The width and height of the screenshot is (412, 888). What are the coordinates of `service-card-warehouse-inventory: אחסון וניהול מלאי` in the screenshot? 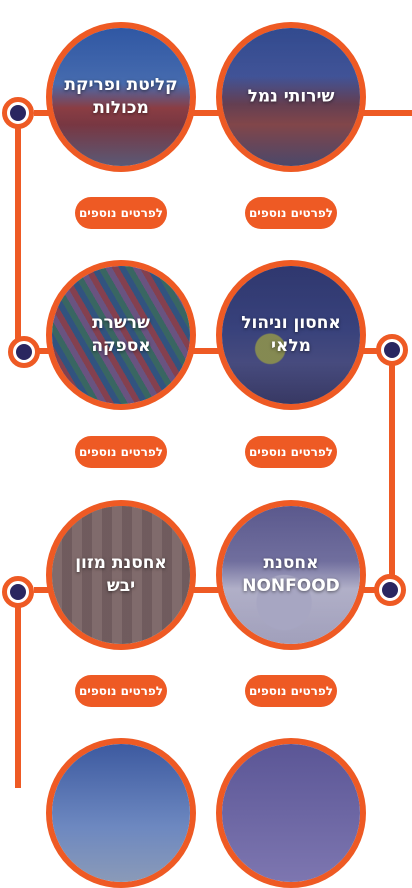 It's located at (291, 335).